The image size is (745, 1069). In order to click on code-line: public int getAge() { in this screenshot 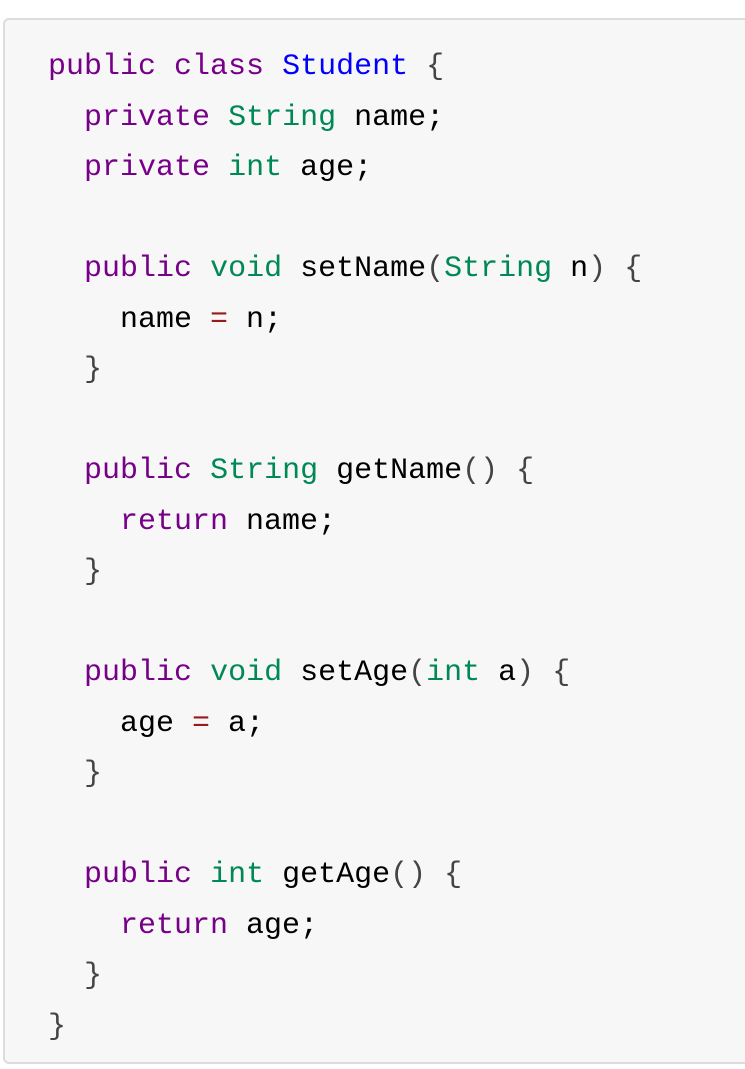, I will do `click(396, 875)`.